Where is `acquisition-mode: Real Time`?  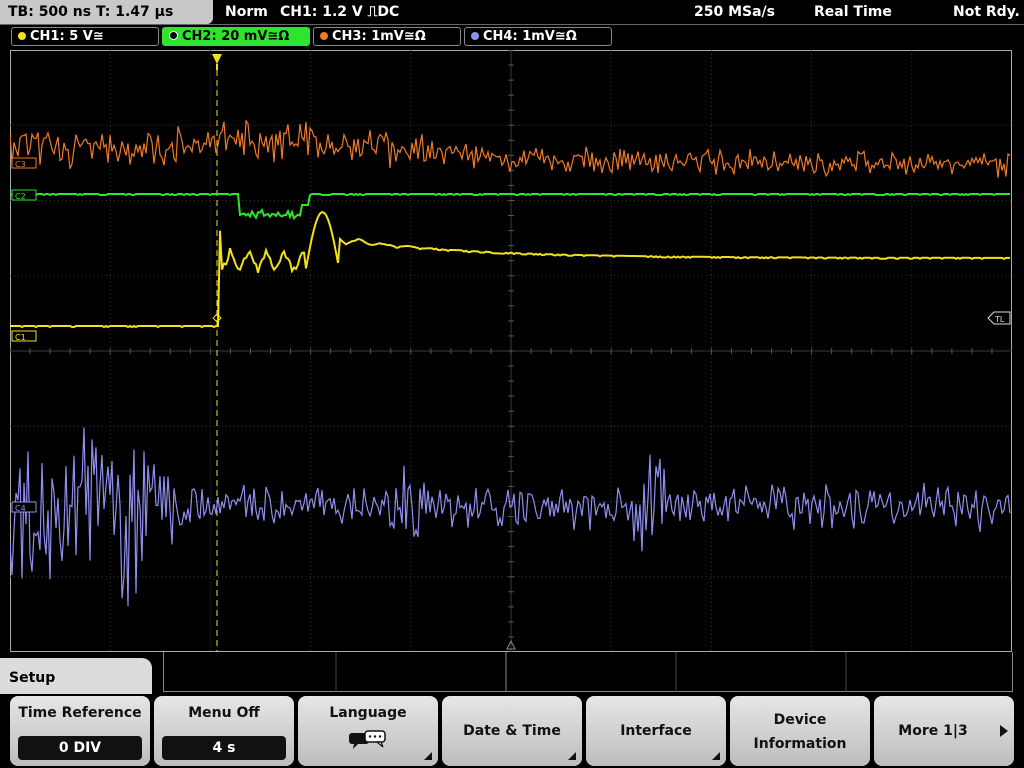 acquisition-mode: Real Time is located at coordinates (853, 12).